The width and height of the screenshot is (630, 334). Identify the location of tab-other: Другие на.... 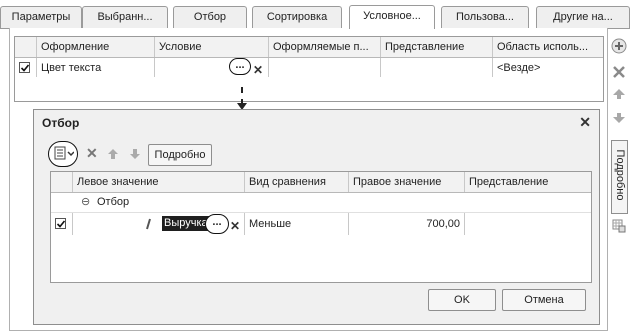
(583, 17).